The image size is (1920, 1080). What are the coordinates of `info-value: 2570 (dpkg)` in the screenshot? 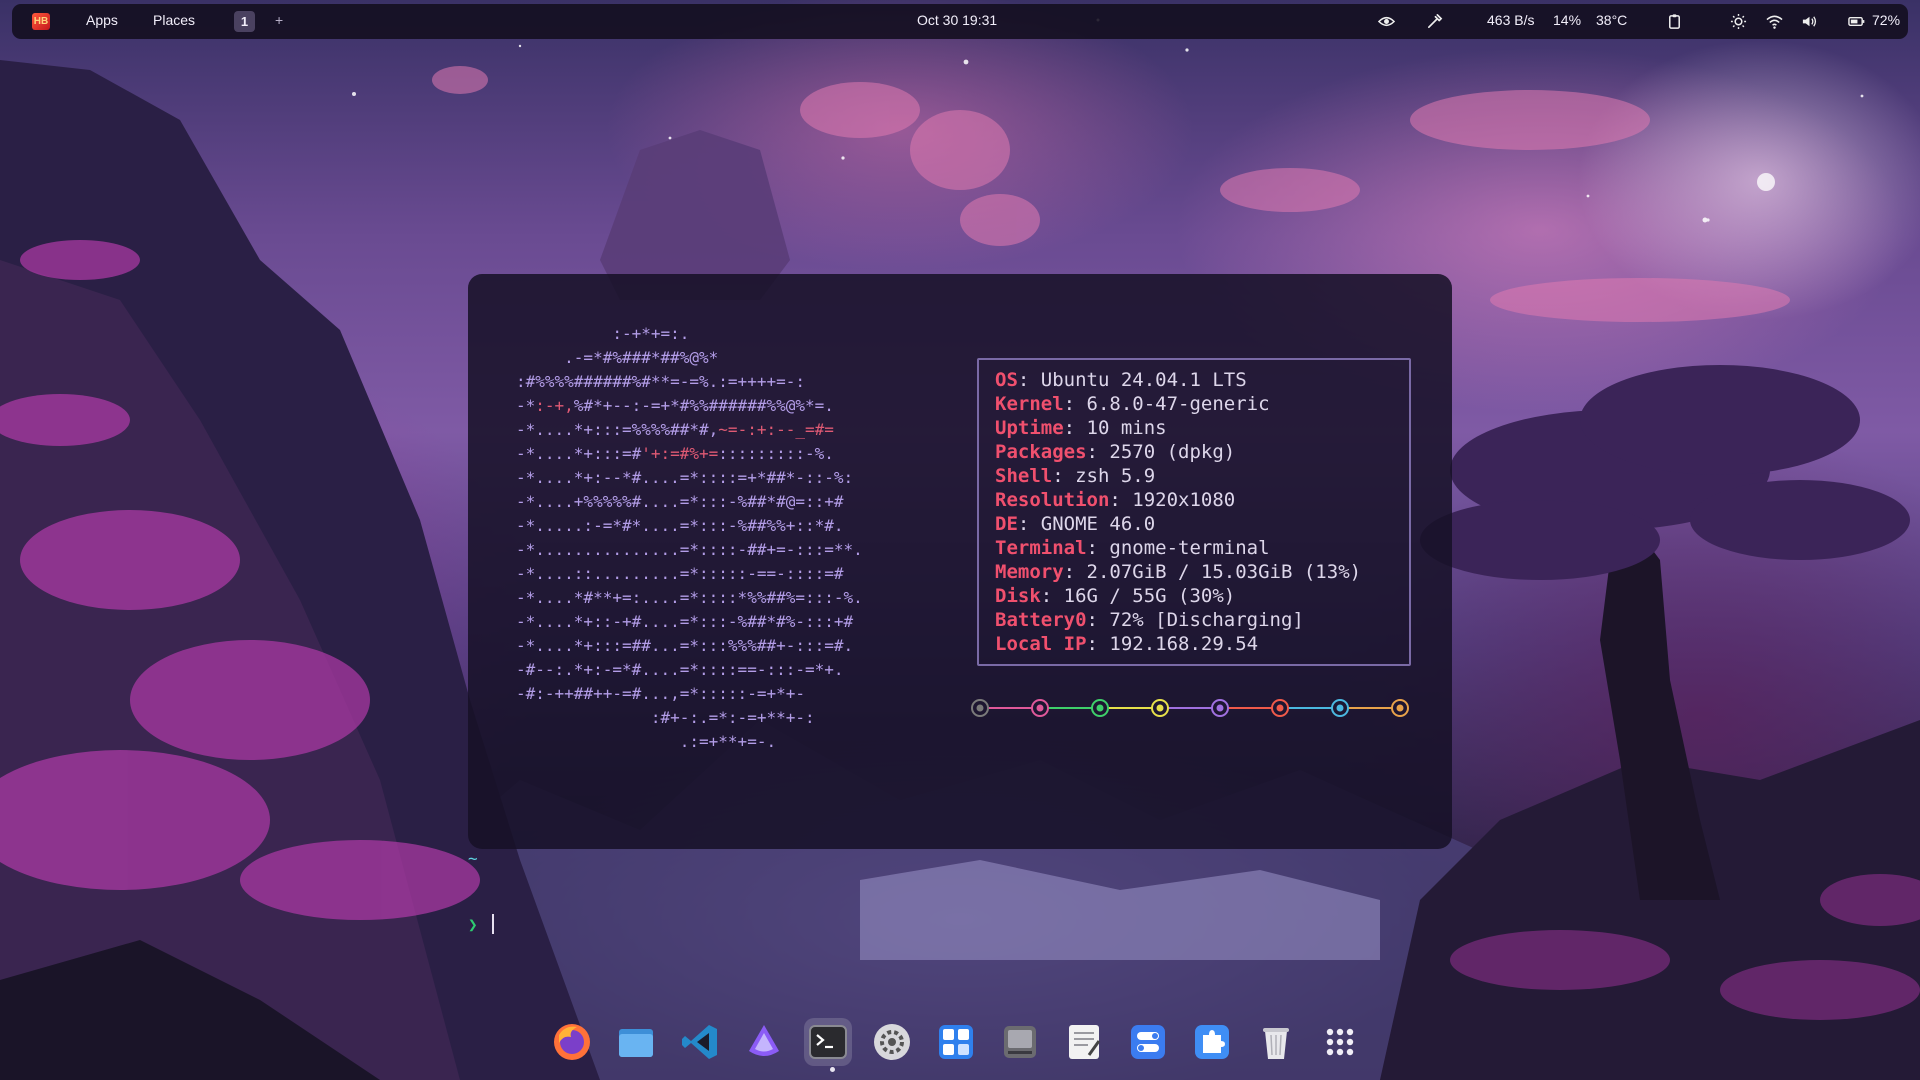 It's located at (1172, 452).